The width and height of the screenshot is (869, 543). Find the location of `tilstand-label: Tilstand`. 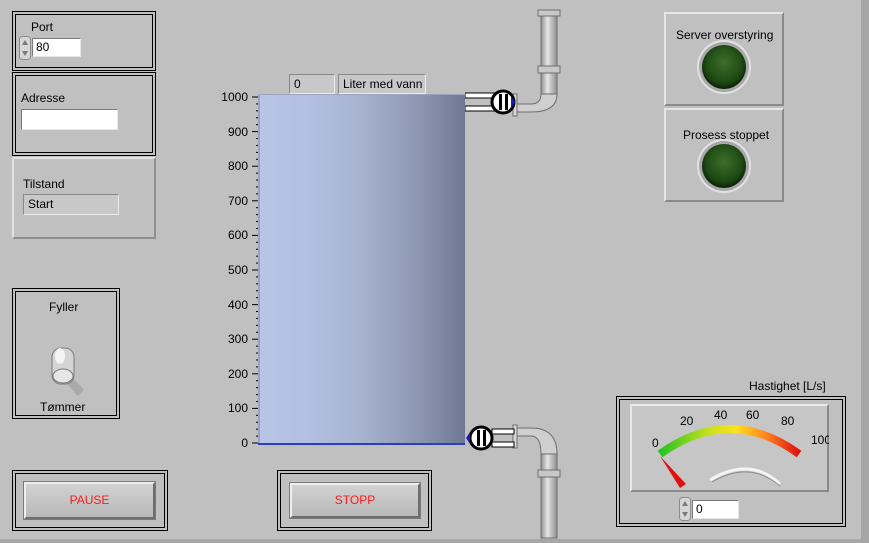

tilstand-label: Tilstand is located at coordinates (44, 184).